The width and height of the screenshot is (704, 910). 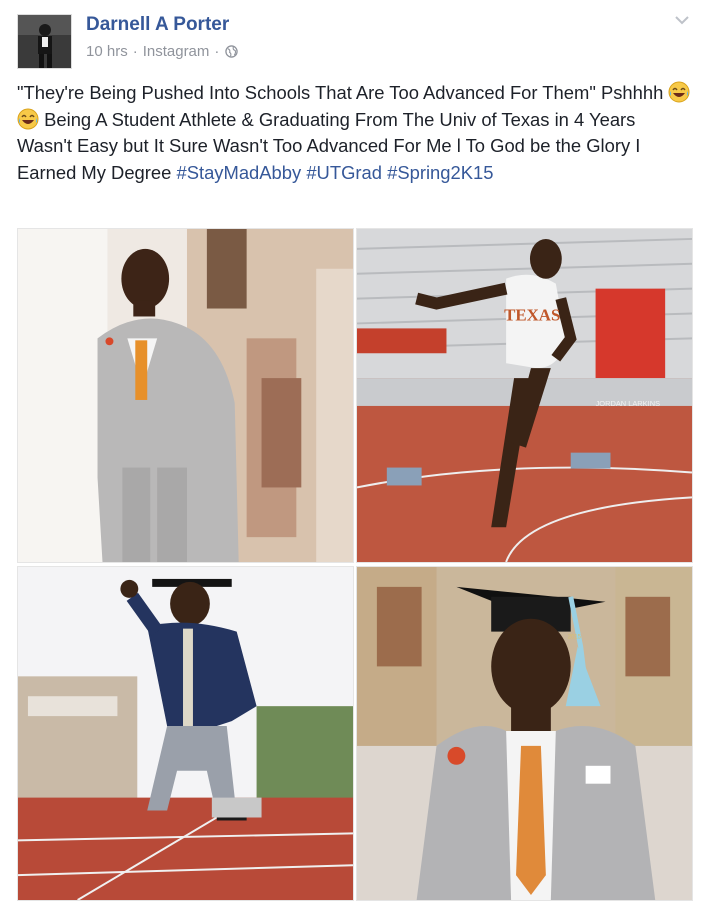 I want to click on chevron-down-icon, so click(x=682, y=20).